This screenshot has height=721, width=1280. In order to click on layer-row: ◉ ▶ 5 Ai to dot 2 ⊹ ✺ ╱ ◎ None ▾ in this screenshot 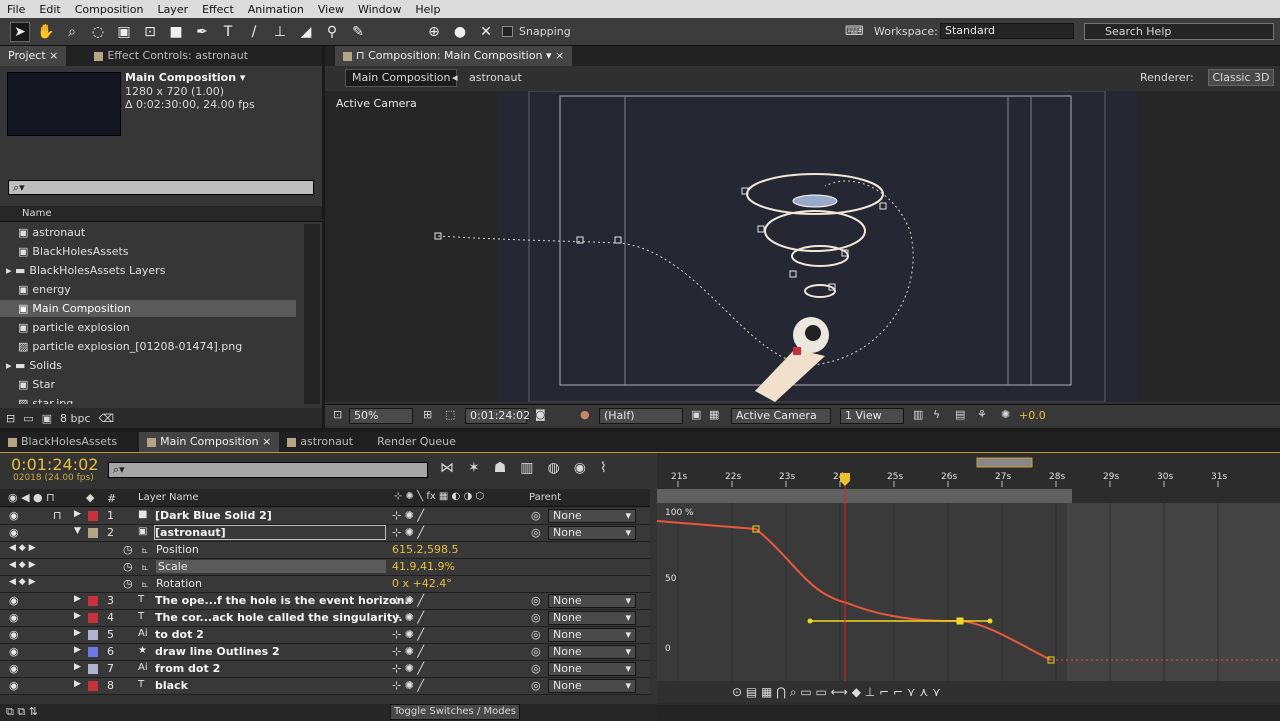, I will do `click(325, 635)`.